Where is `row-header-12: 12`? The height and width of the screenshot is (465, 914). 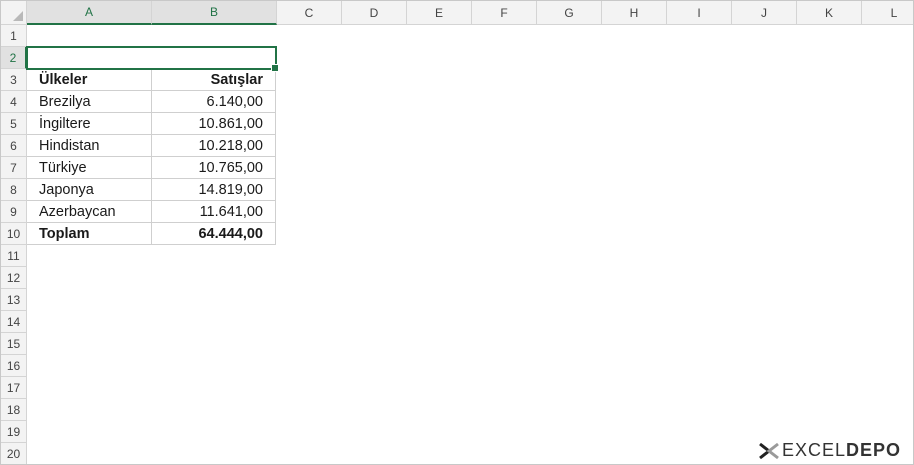
row-header-12: 12 is located at coordinates (14, 278).